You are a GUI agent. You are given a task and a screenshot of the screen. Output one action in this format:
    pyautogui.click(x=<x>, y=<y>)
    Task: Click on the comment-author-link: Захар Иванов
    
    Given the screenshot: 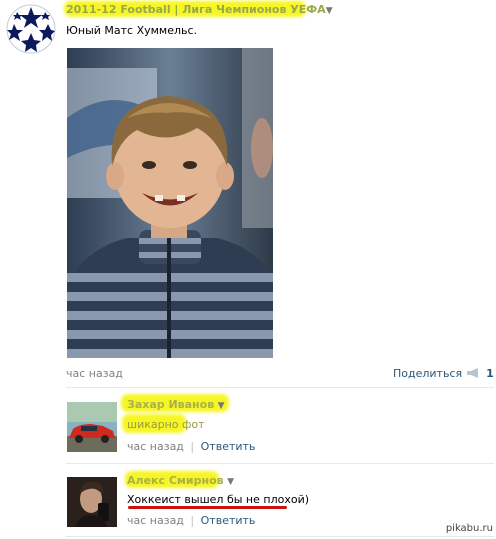 What is the action you would take?
    pyautogui.click(x=170, y=404)
    